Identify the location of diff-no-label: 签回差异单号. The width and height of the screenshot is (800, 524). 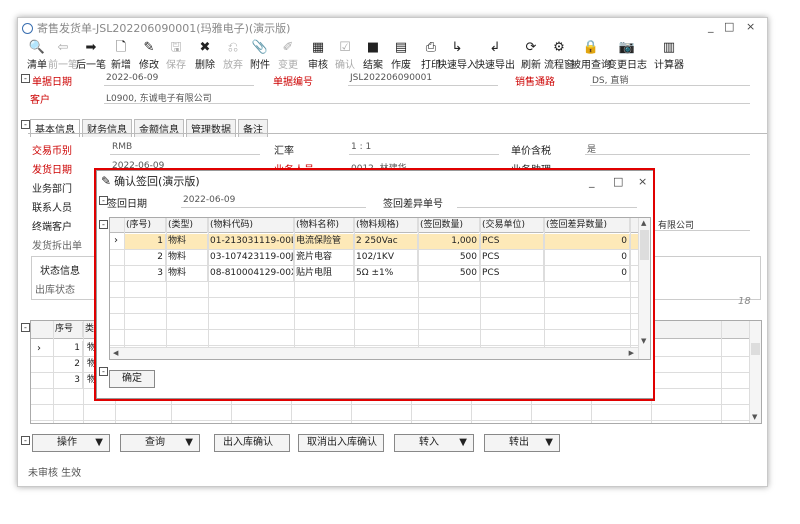
(413, 204).